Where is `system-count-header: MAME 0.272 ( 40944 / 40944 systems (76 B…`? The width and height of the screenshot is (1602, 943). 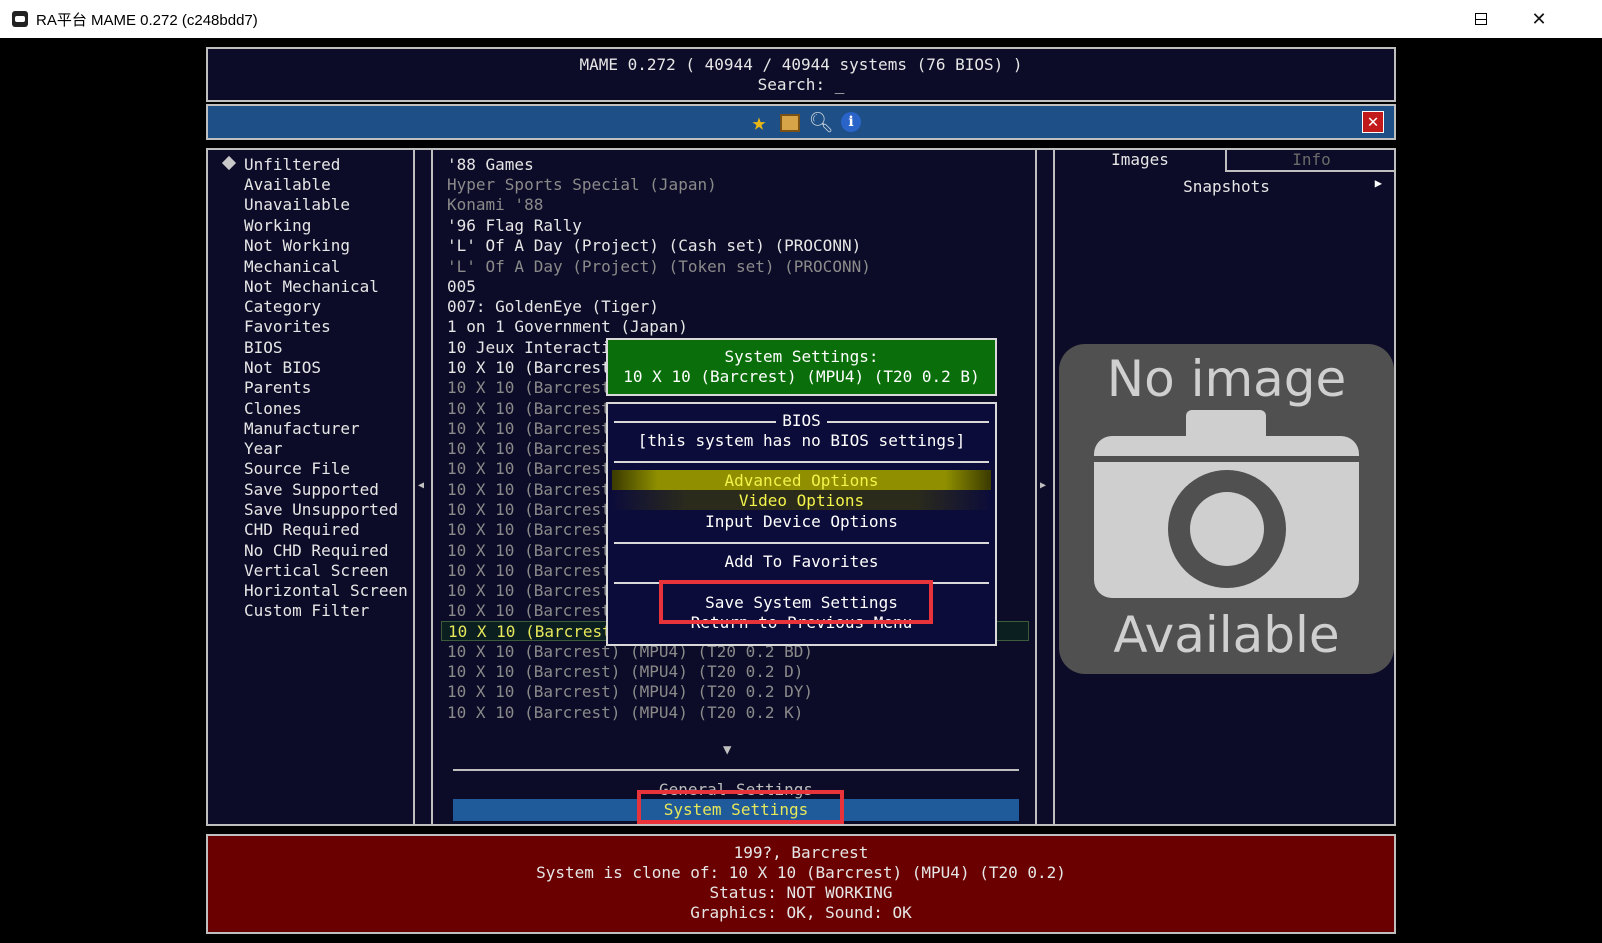
system-count-header: MAME 0.272 ( 40944 / 40944 systems (76 B… is located at coordinates (801, 74).